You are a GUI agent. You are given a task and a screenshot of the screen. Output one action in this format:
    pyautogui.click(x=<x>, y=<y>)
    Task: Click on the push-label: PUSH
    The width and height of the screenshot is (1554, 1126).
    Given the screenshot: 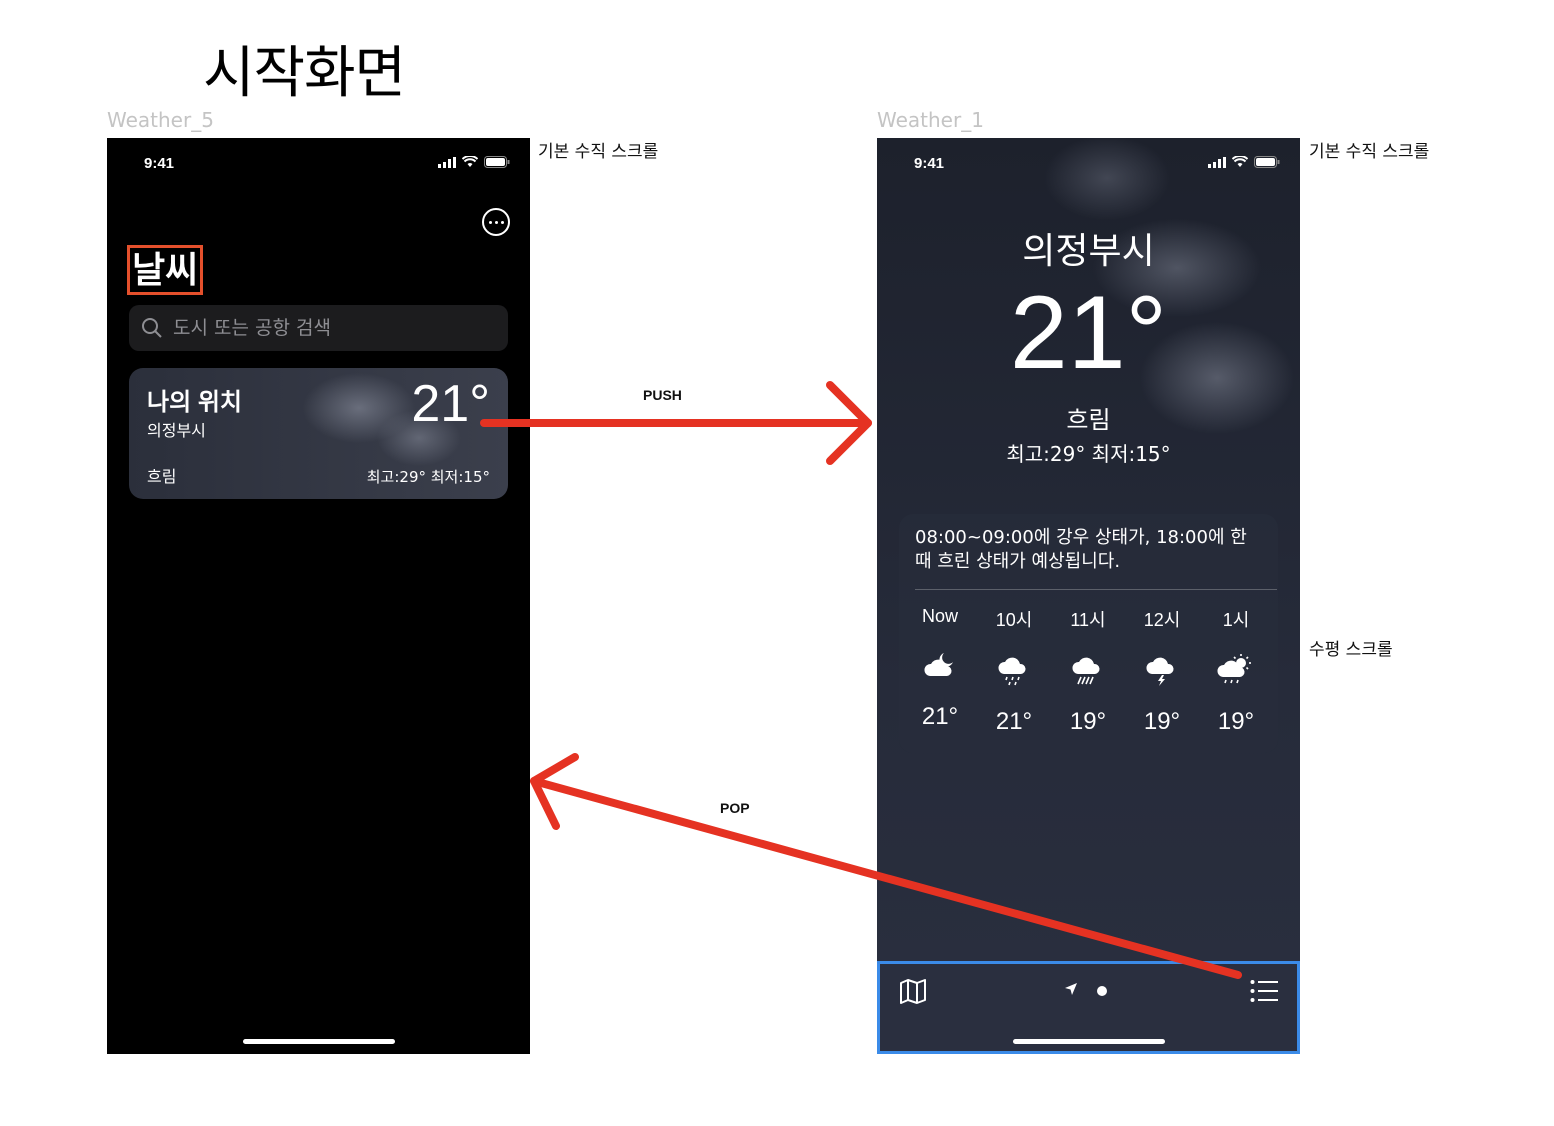 What is the action you would take?
    pyautogui.click(x=662, y=395)
    